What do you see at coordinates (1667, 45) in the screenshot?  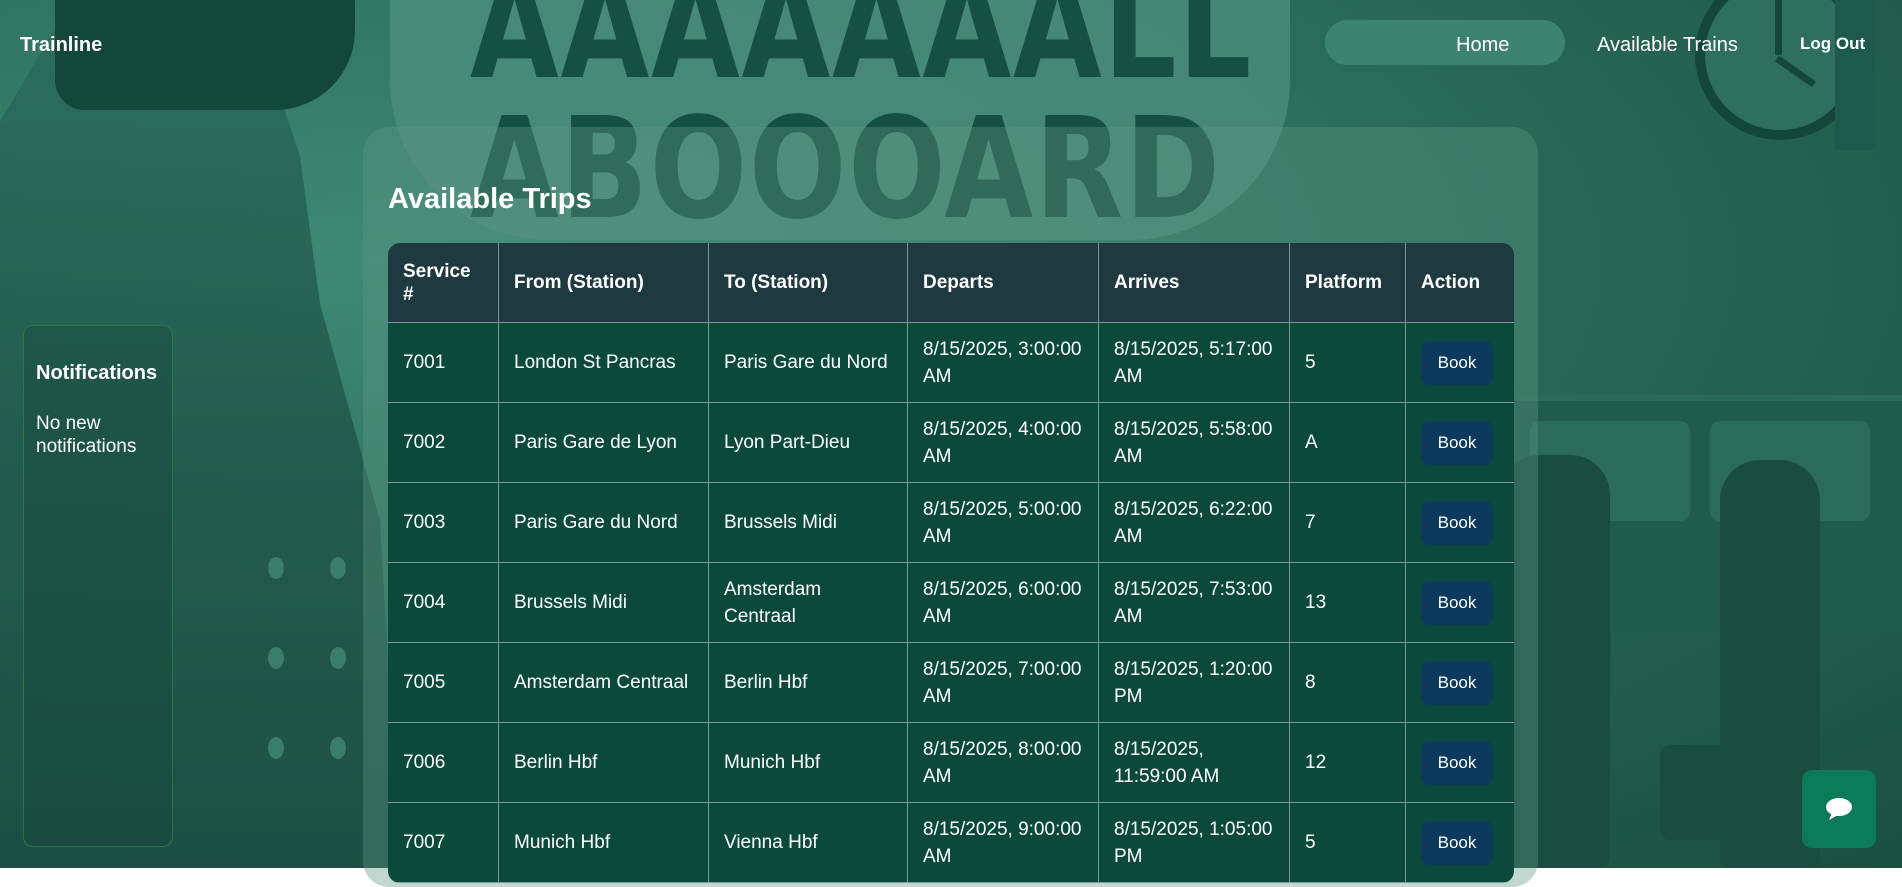 I see `nav-available-trains-link: Available Trains` at bounding box center [1667, 45].